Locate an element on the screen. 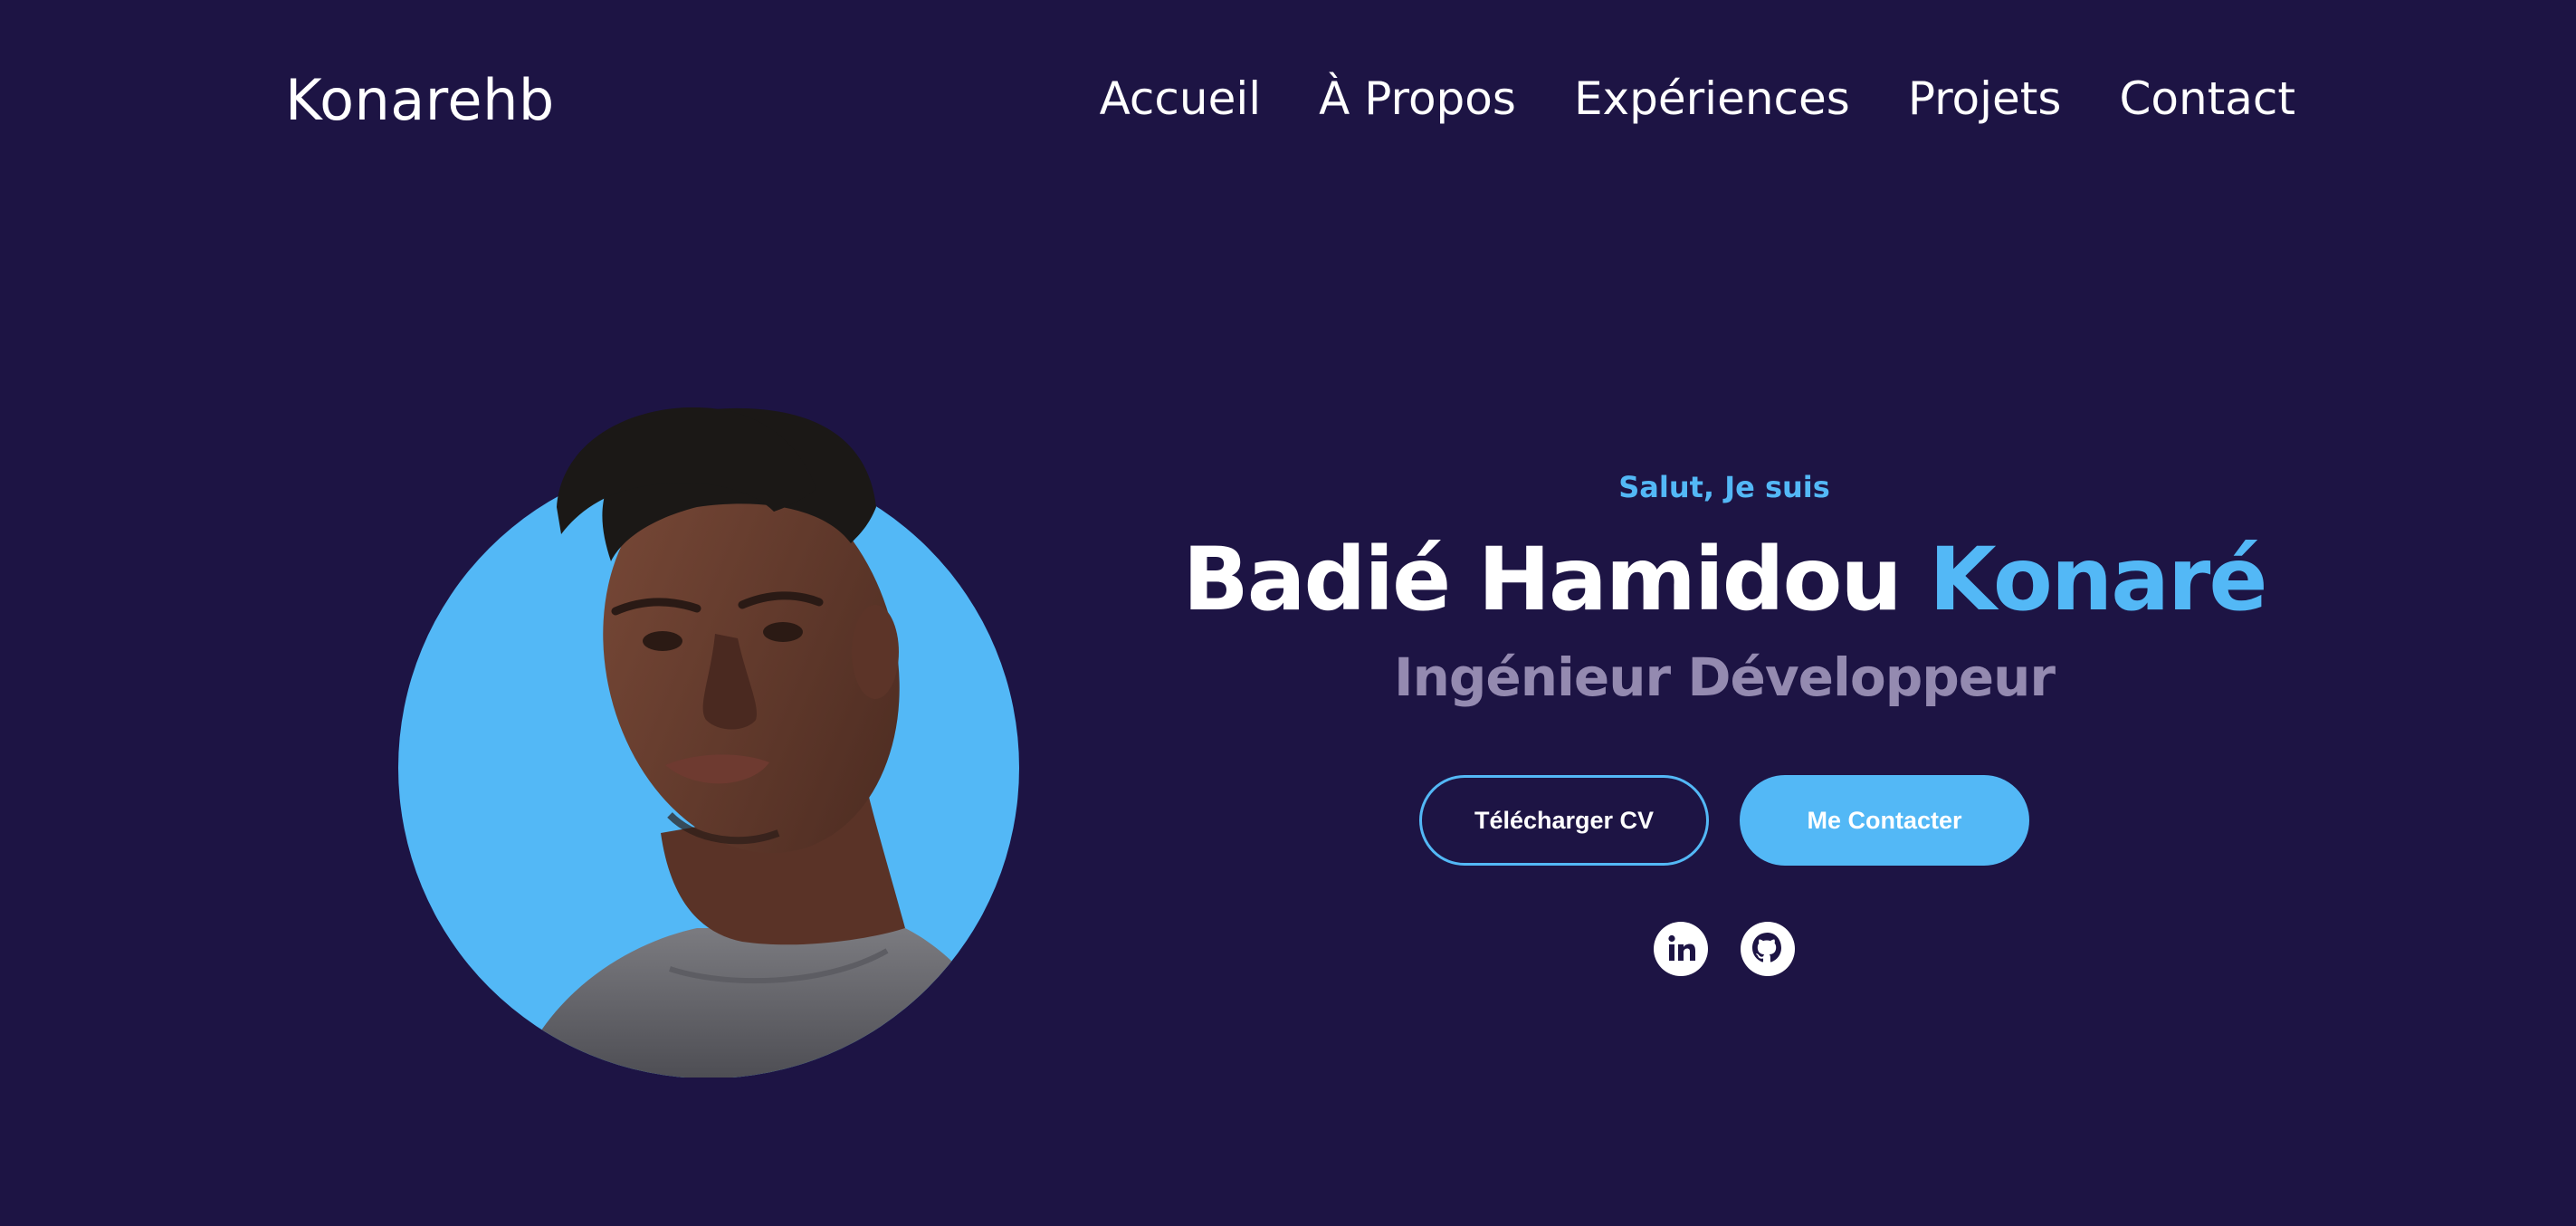 Image resolution: width=2576 pixels, height=1226 pixels. nav-item-contact: Contact is located at coordinates (2207, 98).